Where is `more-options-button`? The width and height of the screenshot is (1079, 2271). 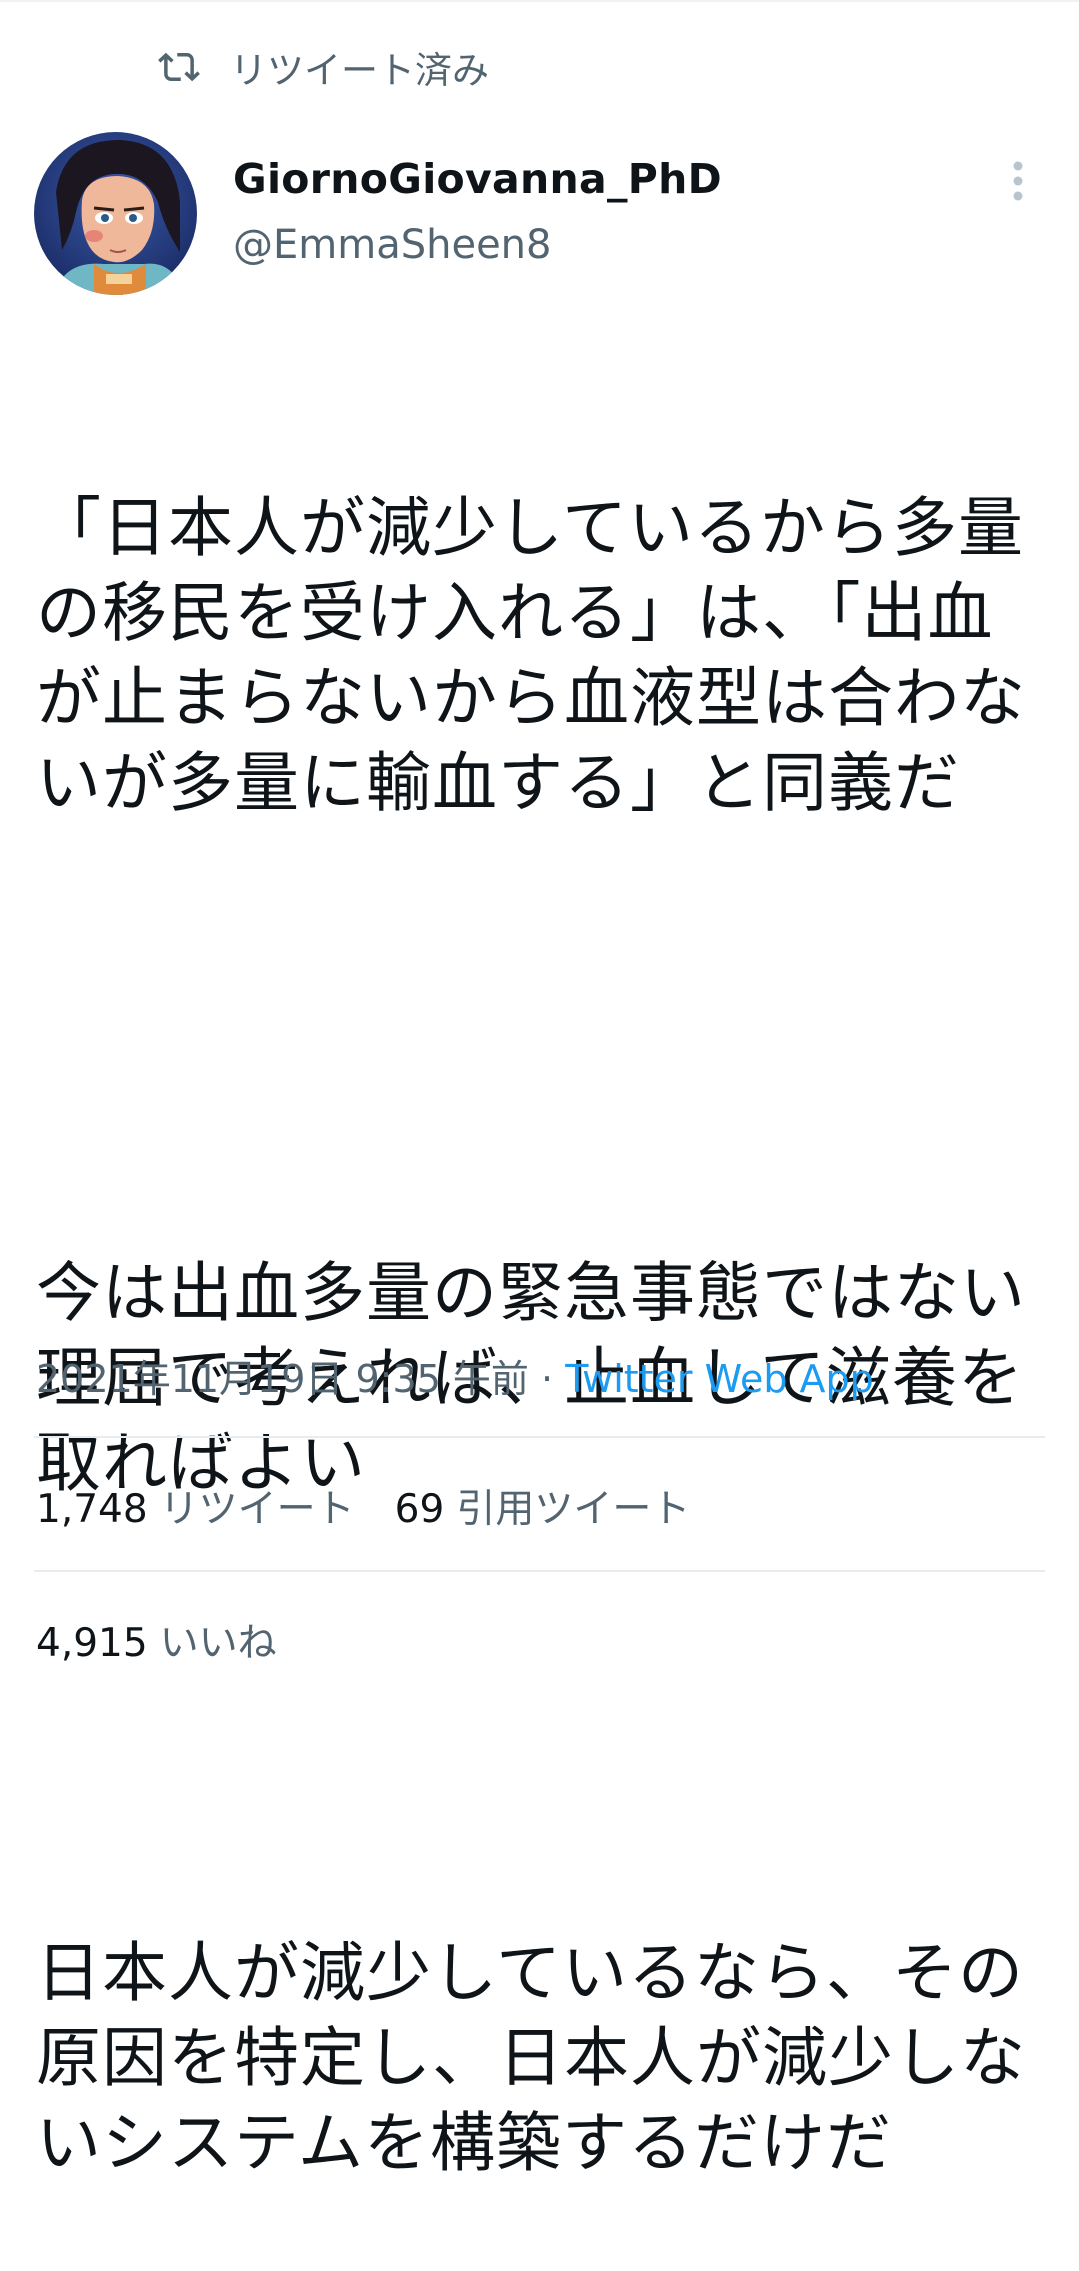
more-options-button is located at coordinates (1018, 181).